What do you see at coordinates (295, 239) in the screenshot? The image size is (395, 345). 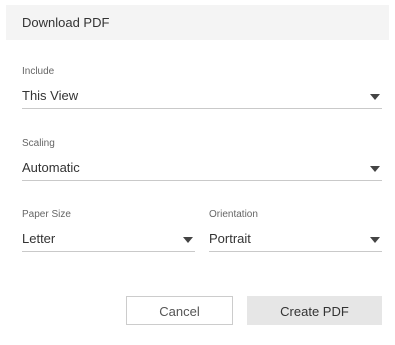 I see `orientation-select: Portrait` at bounding box center [295, 239].